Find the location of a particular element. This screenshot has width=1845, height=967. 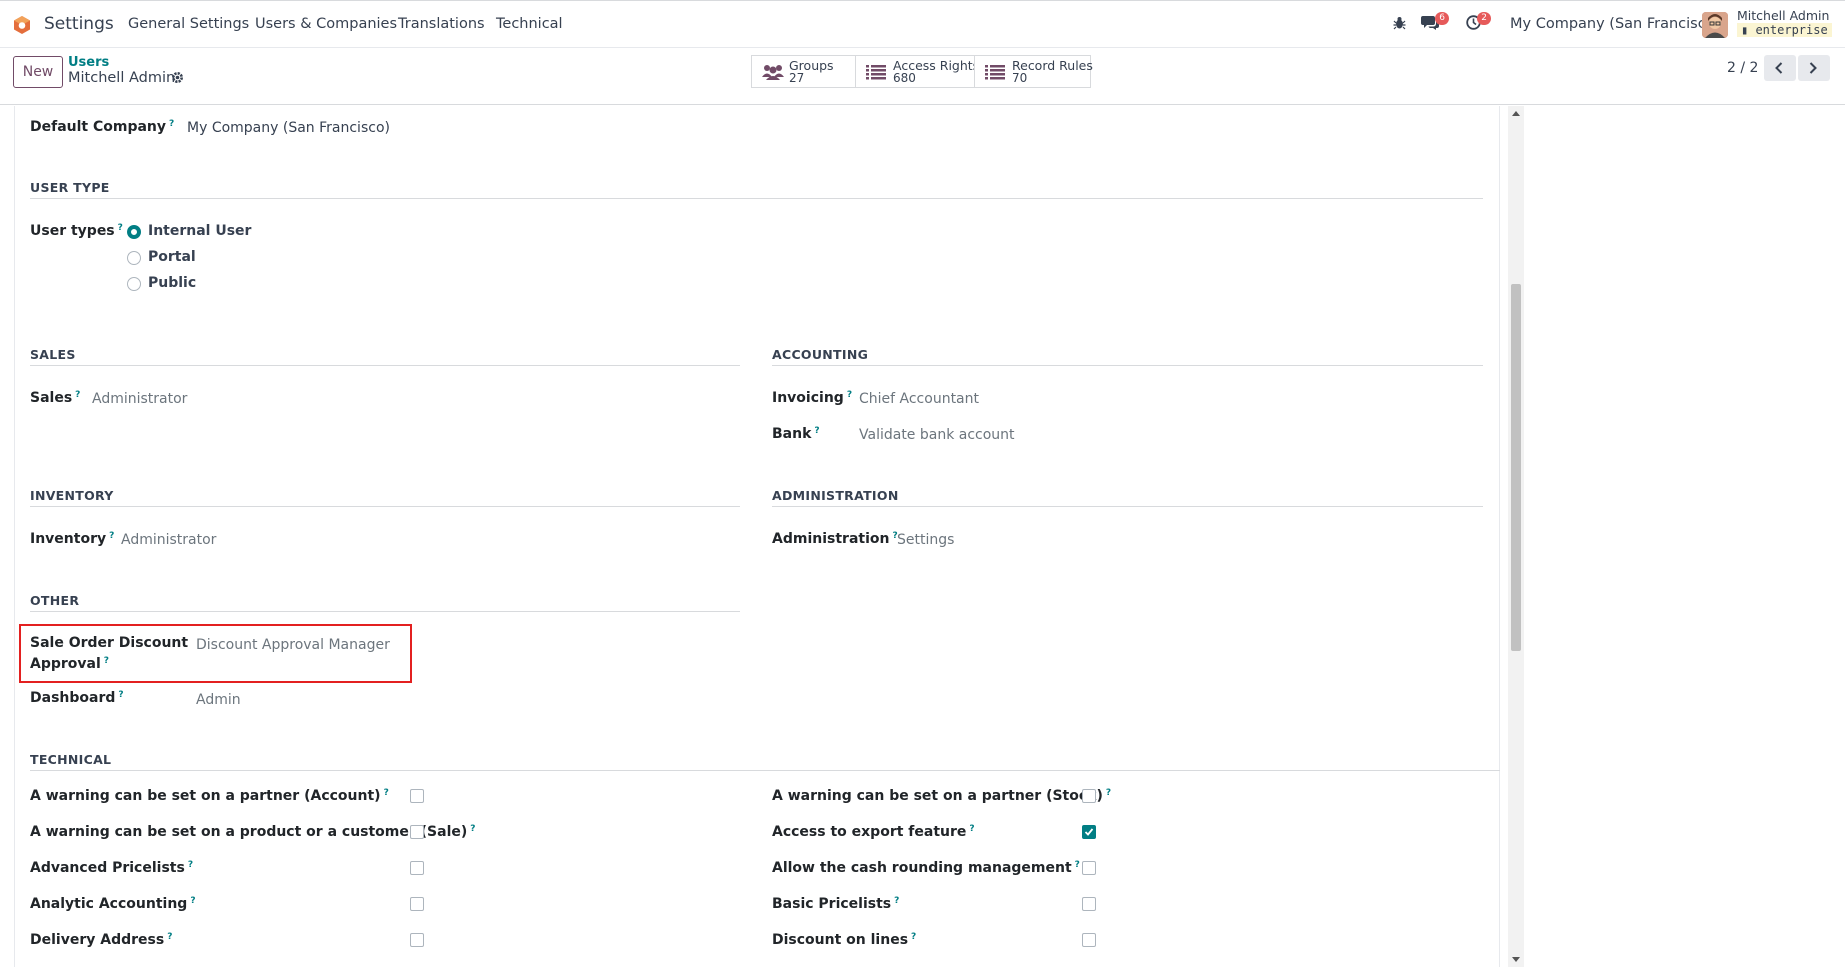

bank-label: Bank? is located at coordinates (796, 434).